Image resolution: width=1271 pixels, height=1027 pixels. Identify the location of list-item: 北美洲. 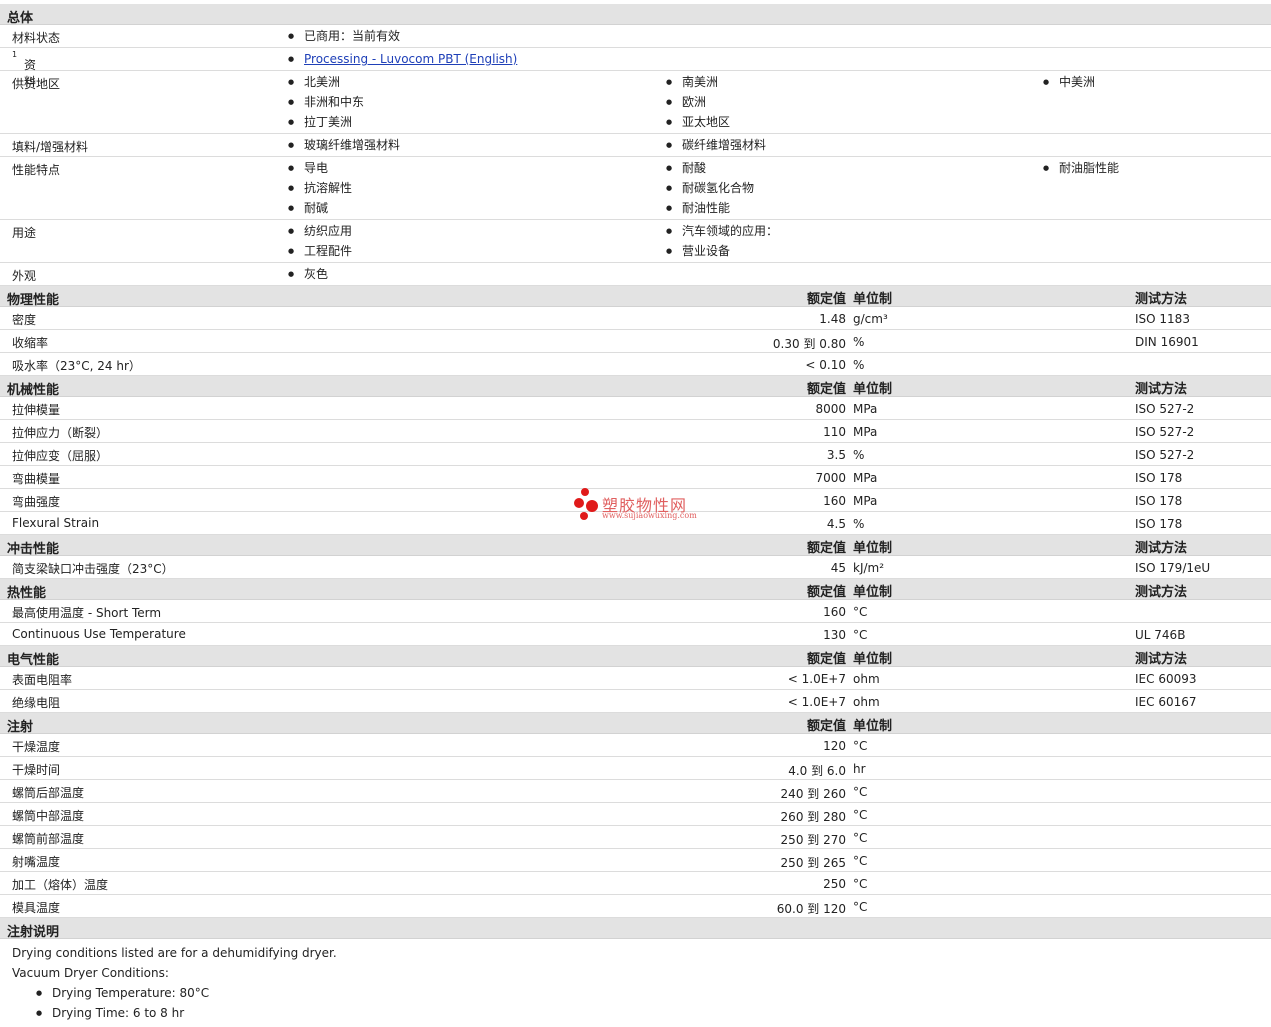
(326, 84).